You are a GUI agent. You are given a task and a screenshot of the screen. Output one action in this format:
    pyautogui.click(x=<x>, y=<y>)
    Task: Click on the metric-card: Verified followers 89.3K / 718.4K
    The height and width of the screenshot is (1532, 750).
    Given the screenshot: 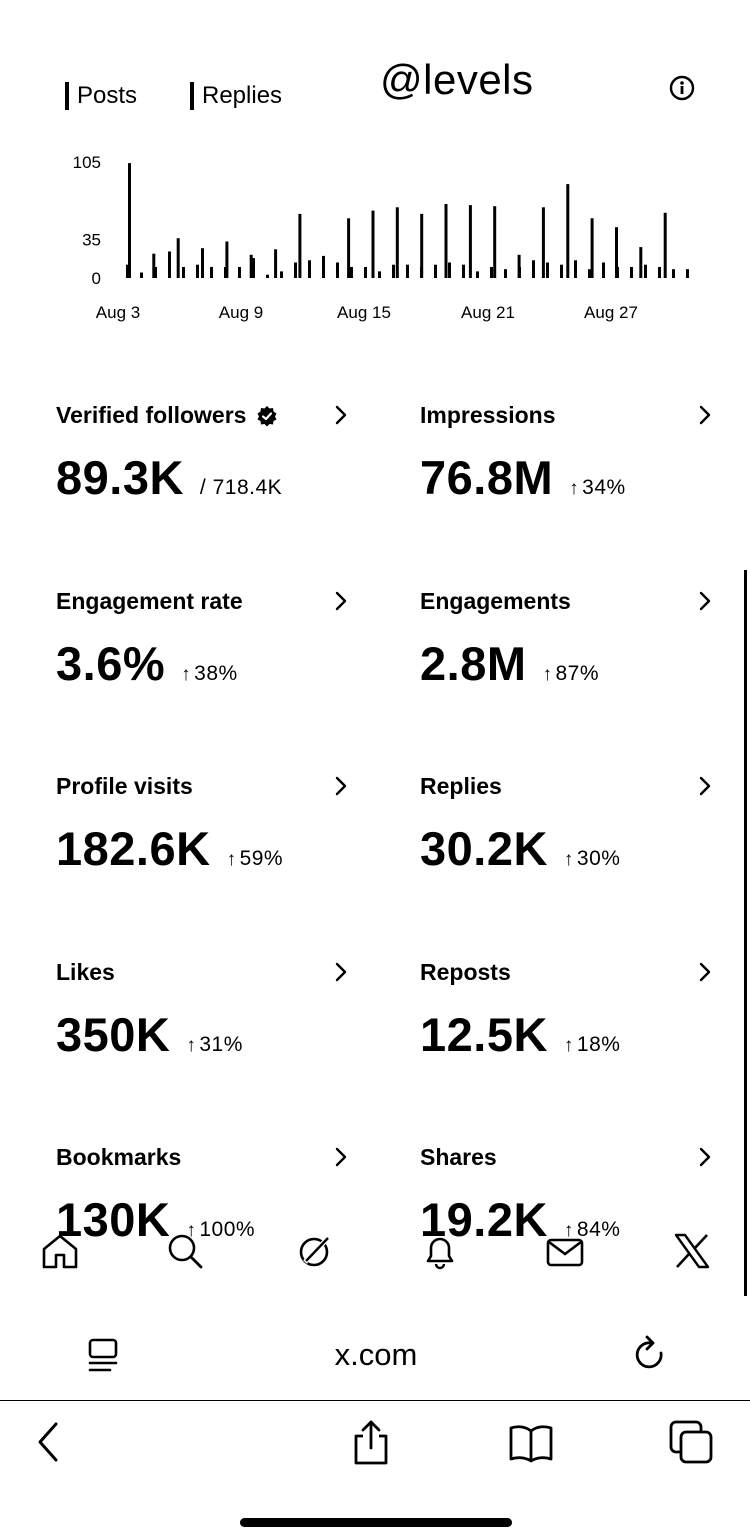 What is the action you would take?
    pyautogui.click(x=206, y=455)
    